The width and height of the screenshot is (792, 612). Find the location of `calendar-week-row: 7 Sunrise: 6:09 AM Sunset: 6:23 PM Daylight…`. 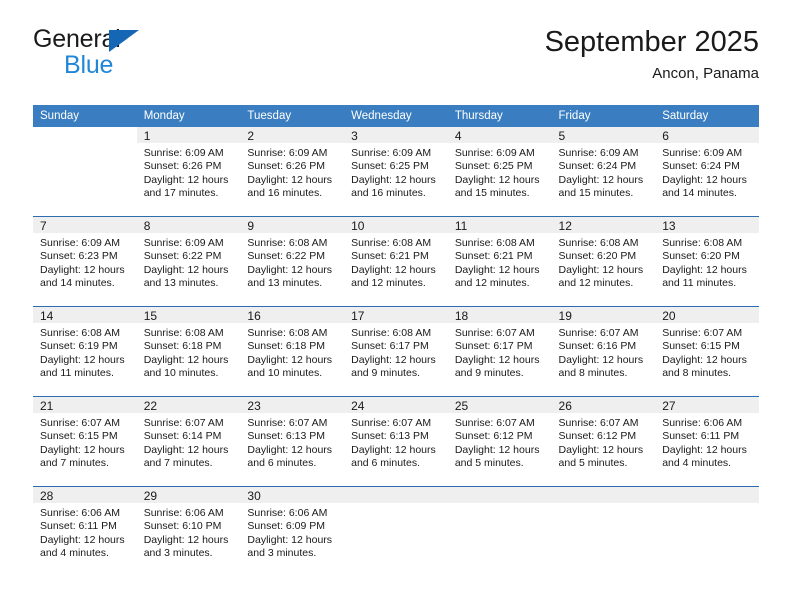

calendar-week-row: 7 Sunrise: 6:09 AM Sunset: 6:23 PM Daylight… is located at coordinates (396, 261).